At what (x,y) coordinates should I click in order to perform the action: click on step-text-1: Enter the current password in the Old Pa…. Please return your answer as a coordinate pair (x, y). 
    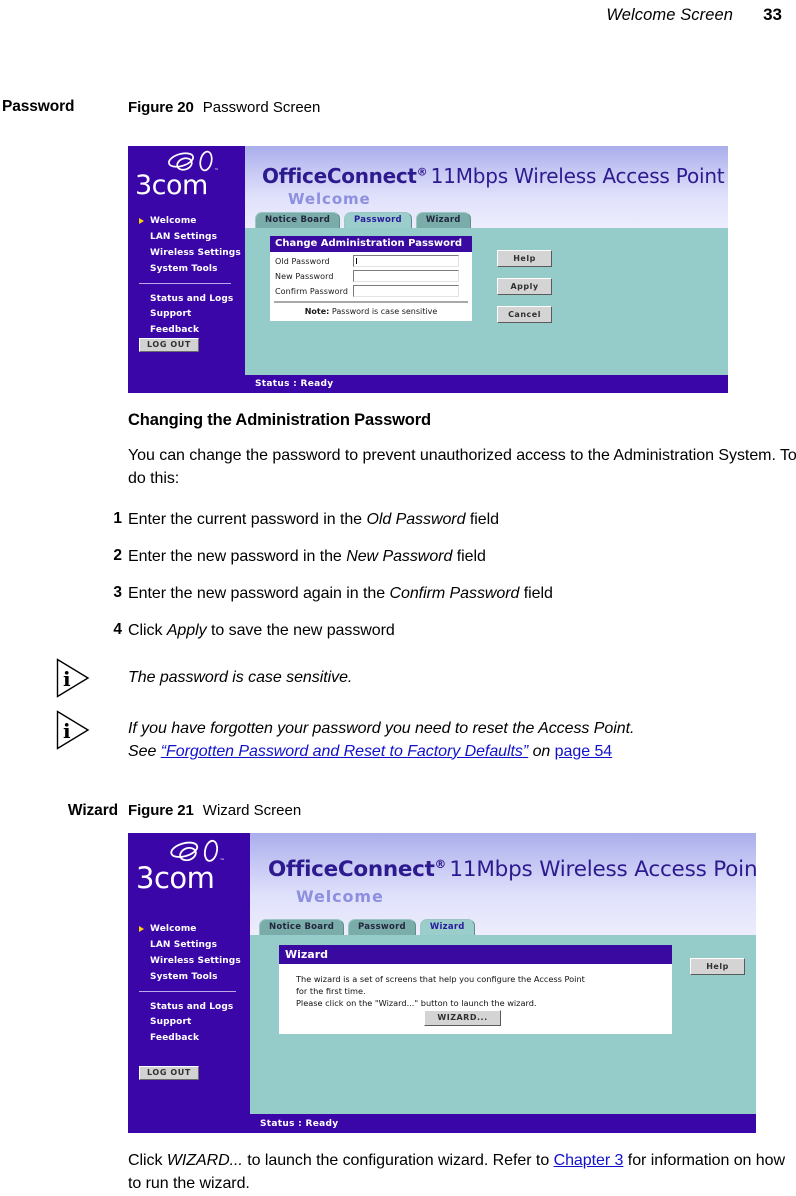
    Looking at the image, I should click on (458, 520).